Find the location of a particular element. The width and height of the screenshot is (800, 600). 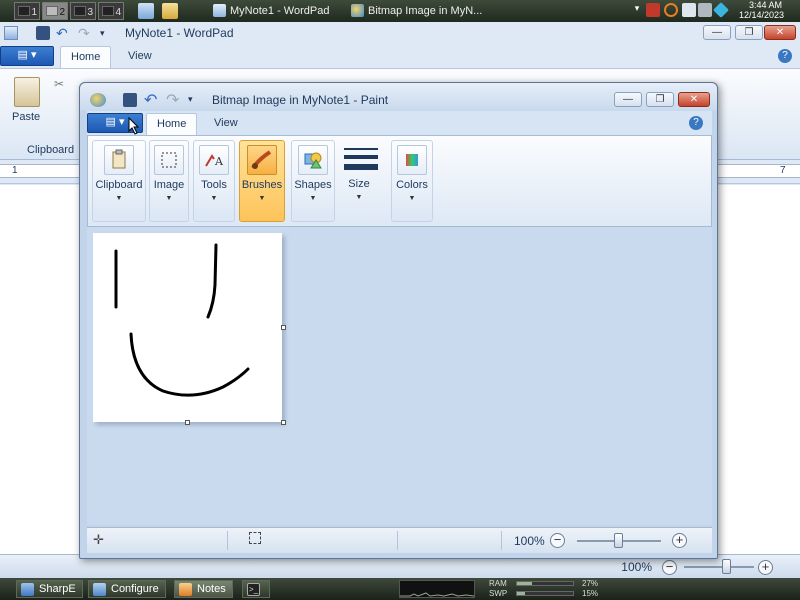

wordpad-app-menu-button: ▤ ▾ is located at coordinates (27, 56).